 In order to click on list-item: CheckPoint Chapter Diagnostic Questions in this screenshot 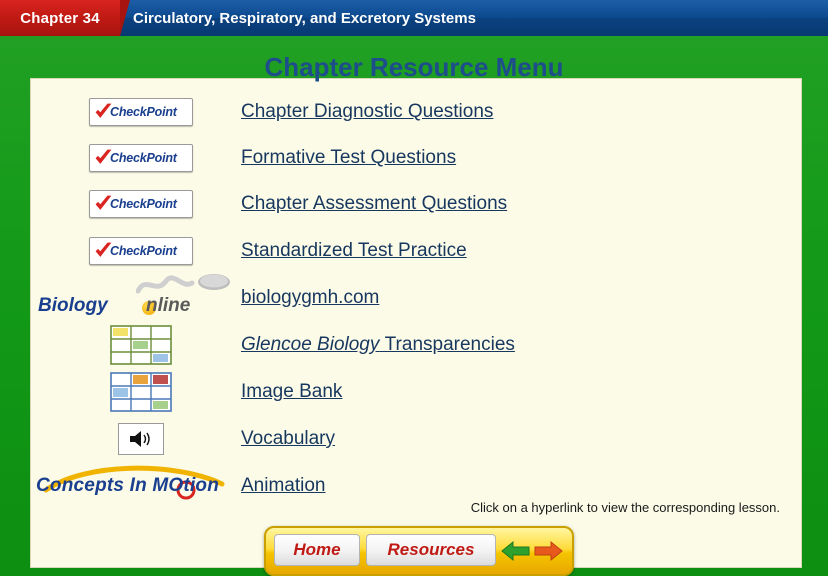, I will do `click(416, 112)`.